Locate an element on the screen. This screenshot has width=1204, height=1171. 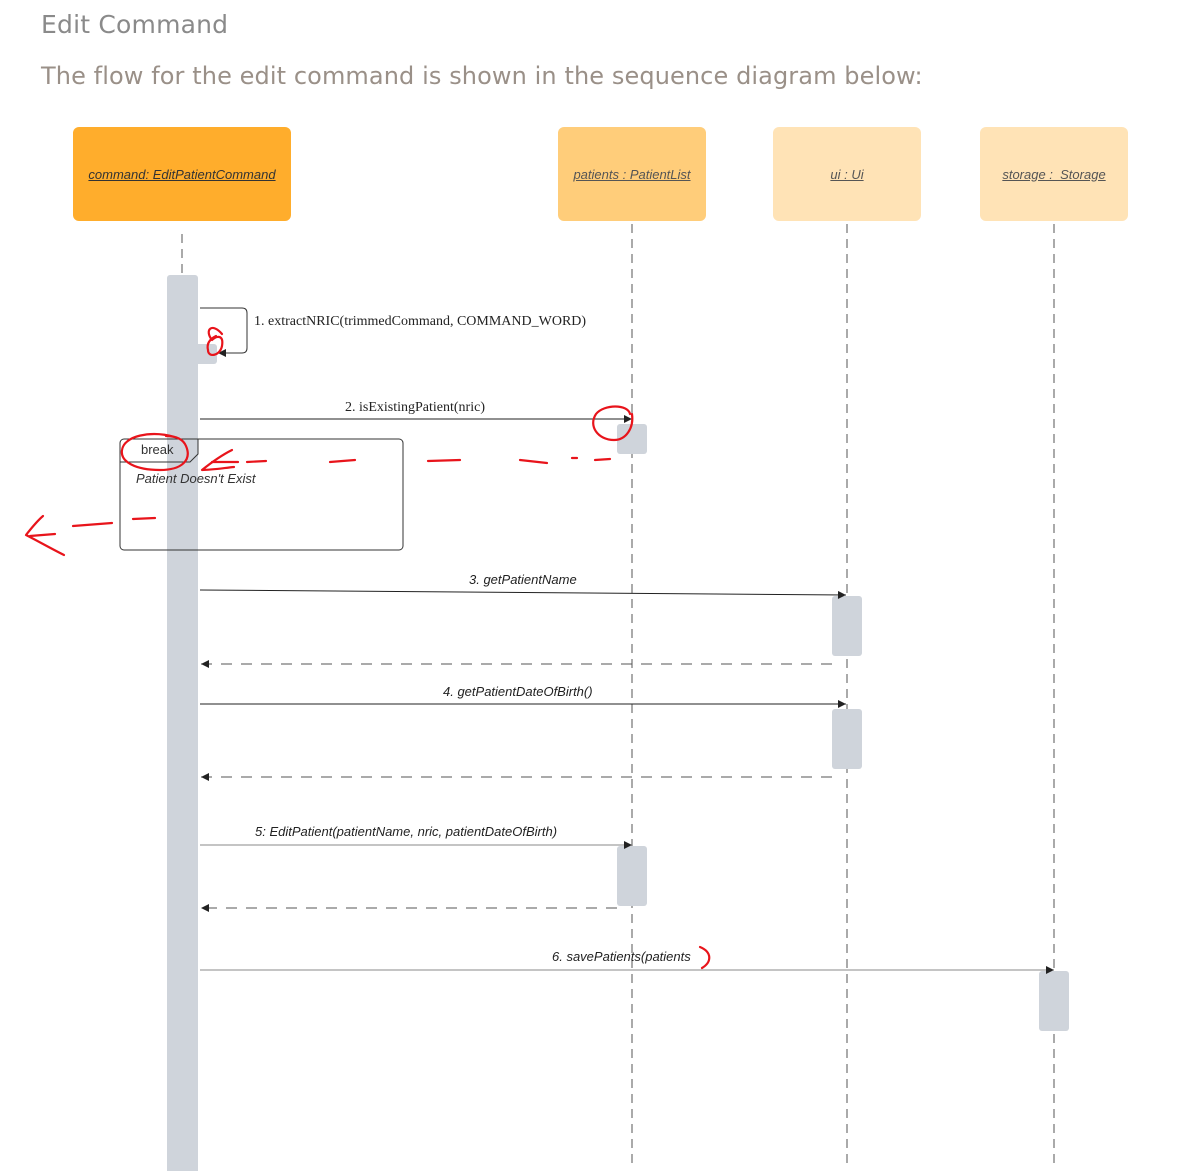
message-3-arrow is located at coordinates (523, 594).